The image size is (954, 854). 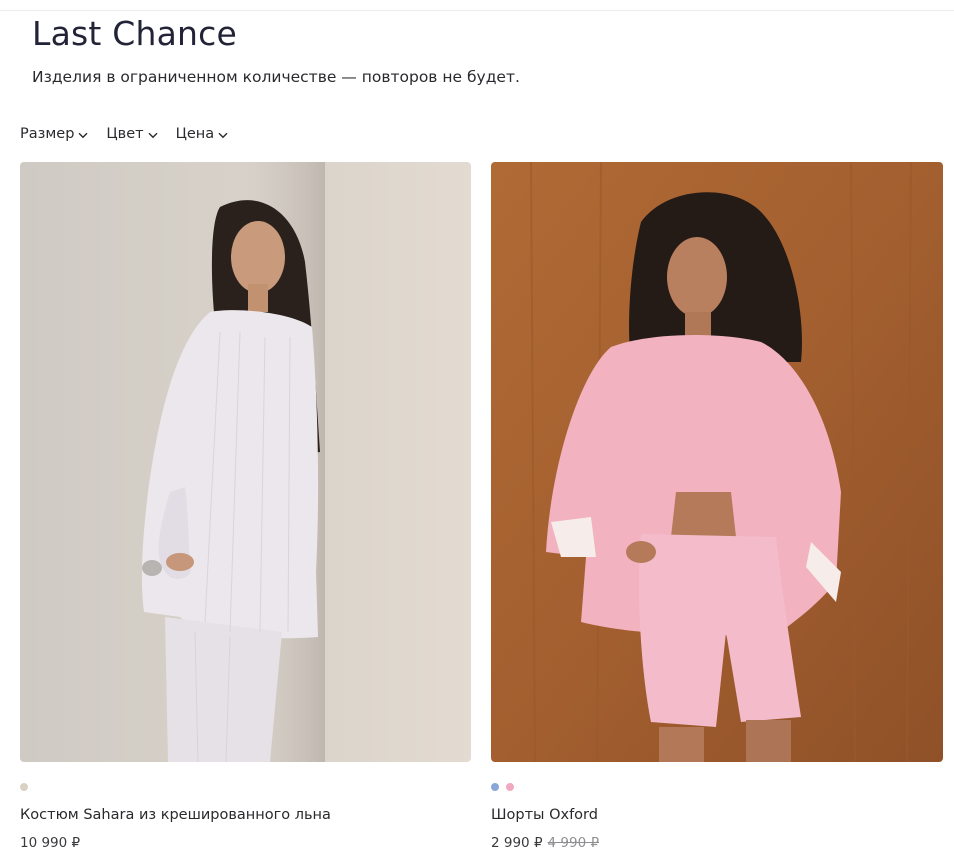 What do you see at coordinates (517, 843) in the screenshot?
I see `product-price: 2 990 ₽` at bounding box center [517, 843].